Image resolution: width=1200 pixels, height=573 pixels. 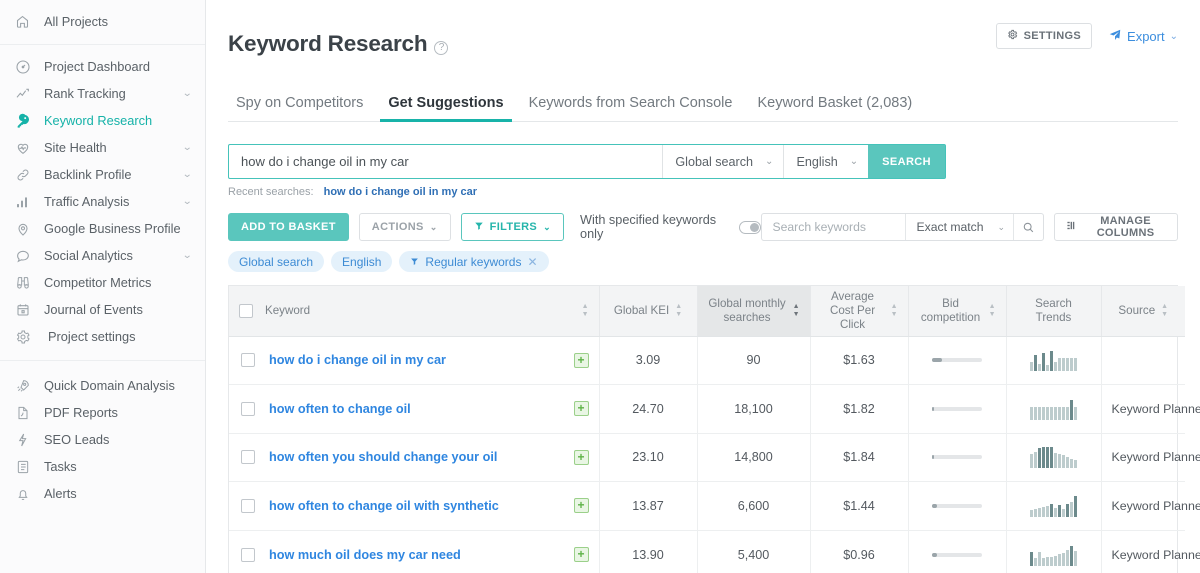 I want to click on sidebar-item-label: Backlink Profile, so click(x=88, y=174).